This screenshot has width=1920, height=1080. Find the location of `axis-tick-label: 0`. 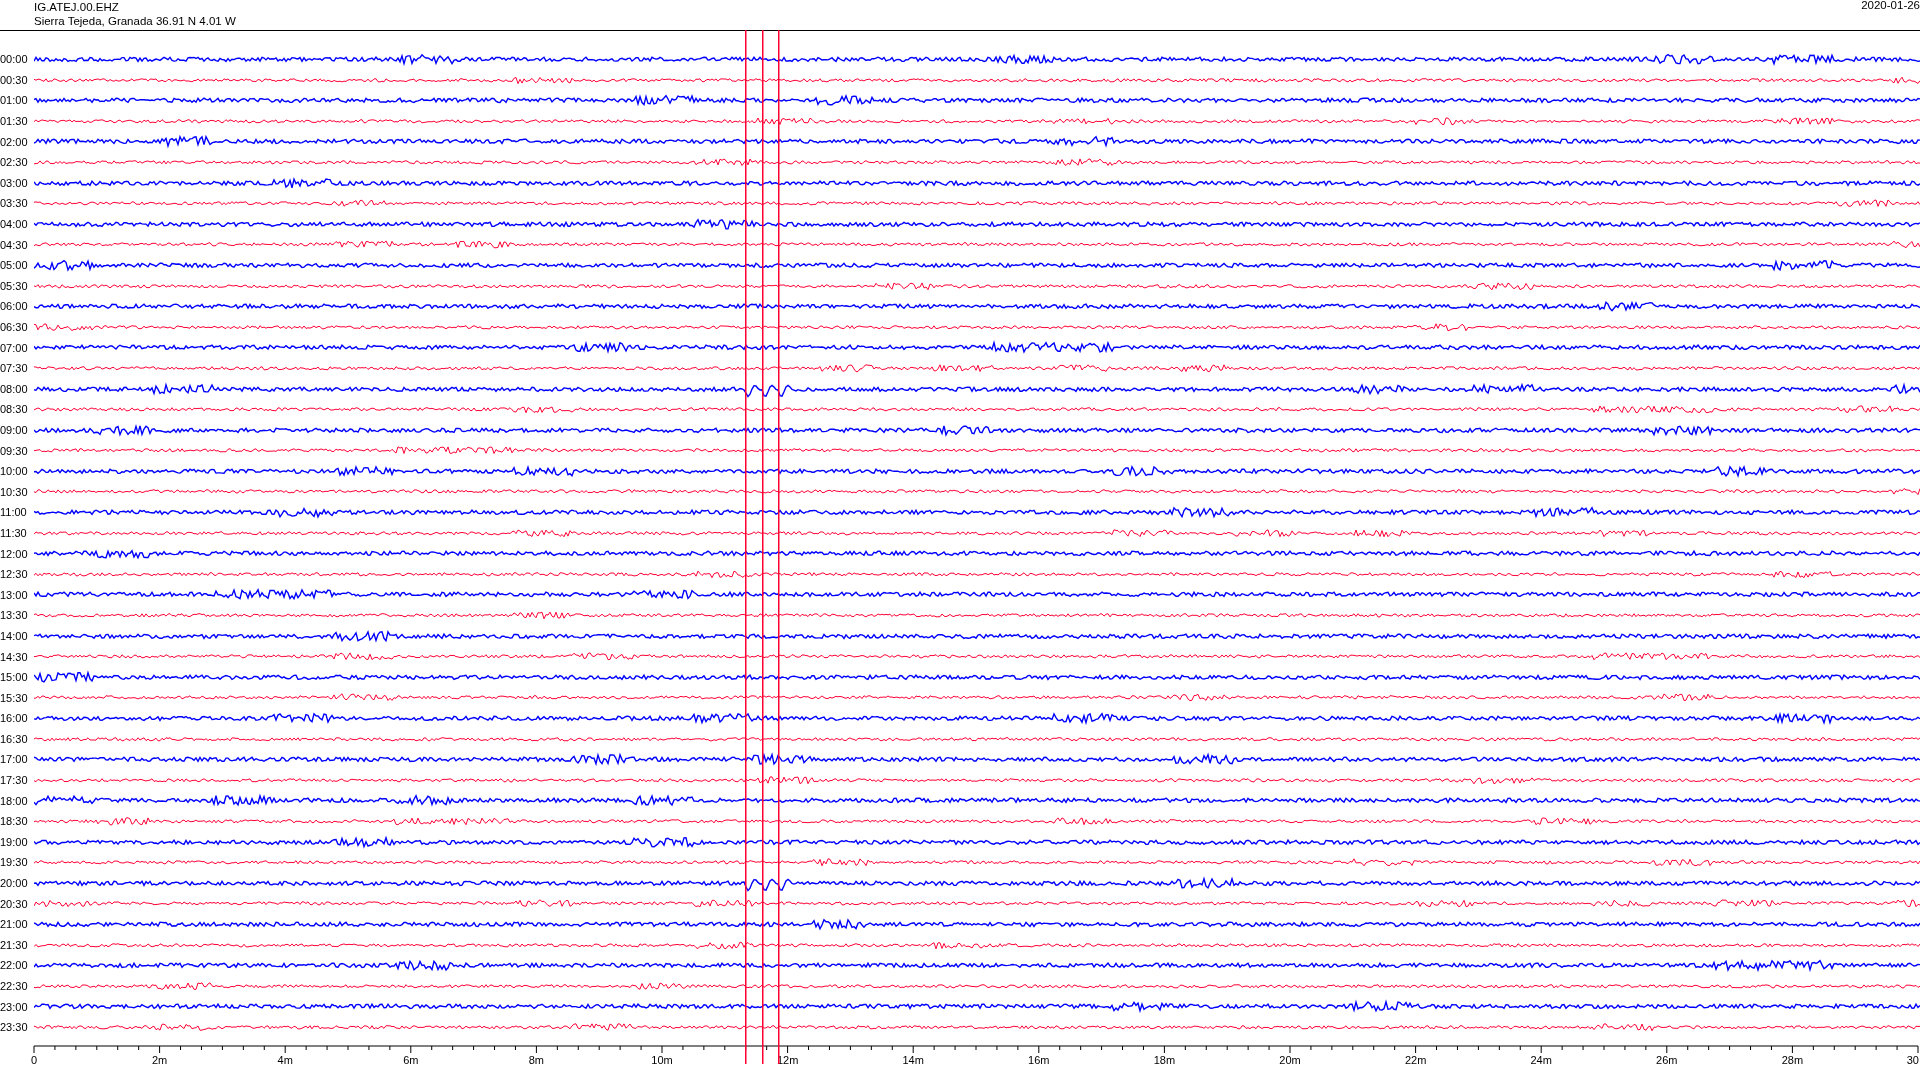

axis-tick-label: 0 is located at coordinates (34, 1060).